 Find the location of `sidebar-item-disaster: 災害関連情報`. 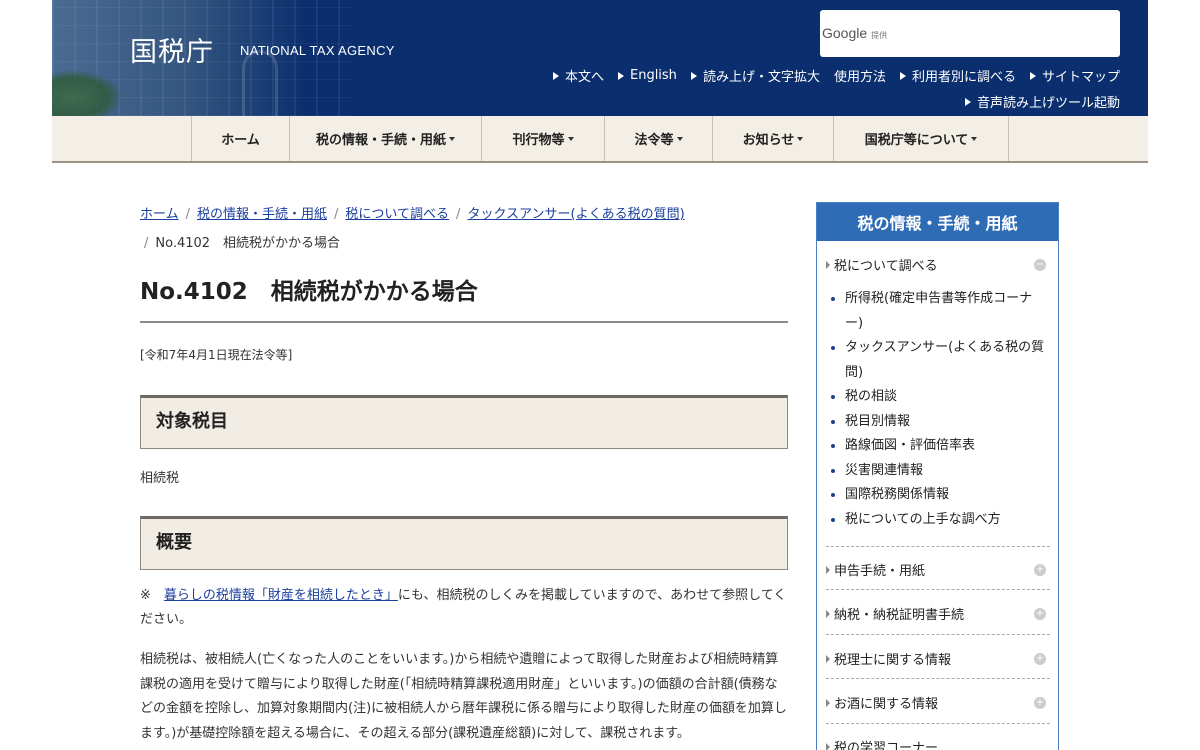

sidebar-item-disaster: 災害関連情報 is located at coordinates (938, 471).